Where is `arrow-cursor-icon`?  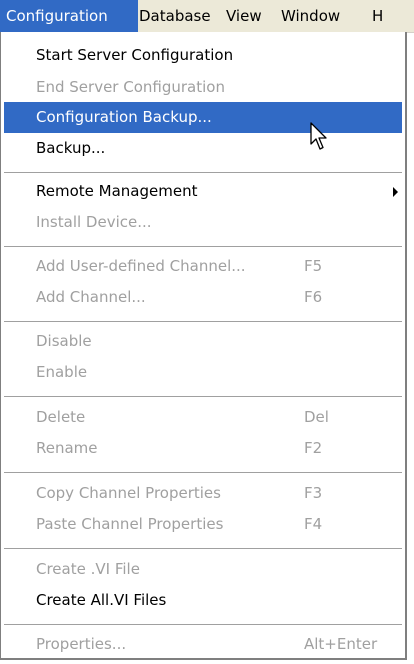 arrow-cursor-icon is located at coordinates (318, 136).